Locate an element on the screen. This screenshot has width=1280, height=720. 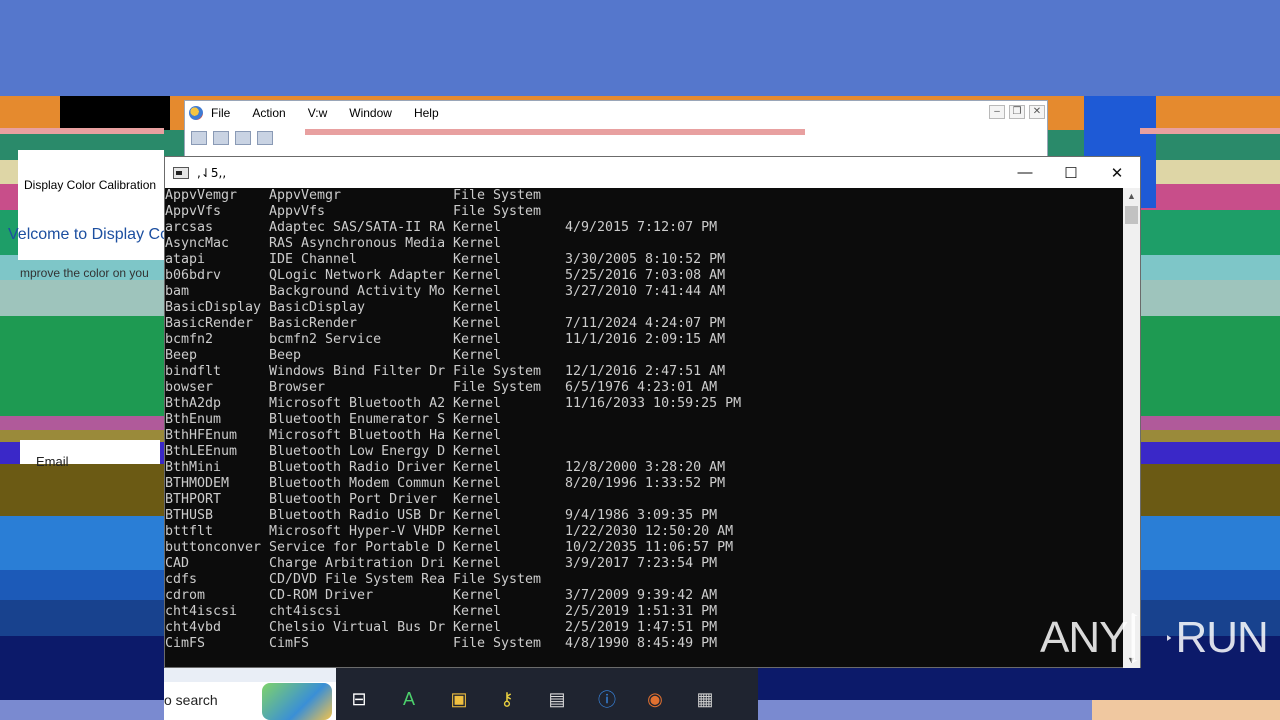
service-name: cht4vbd is located at coordinates (193, 627).